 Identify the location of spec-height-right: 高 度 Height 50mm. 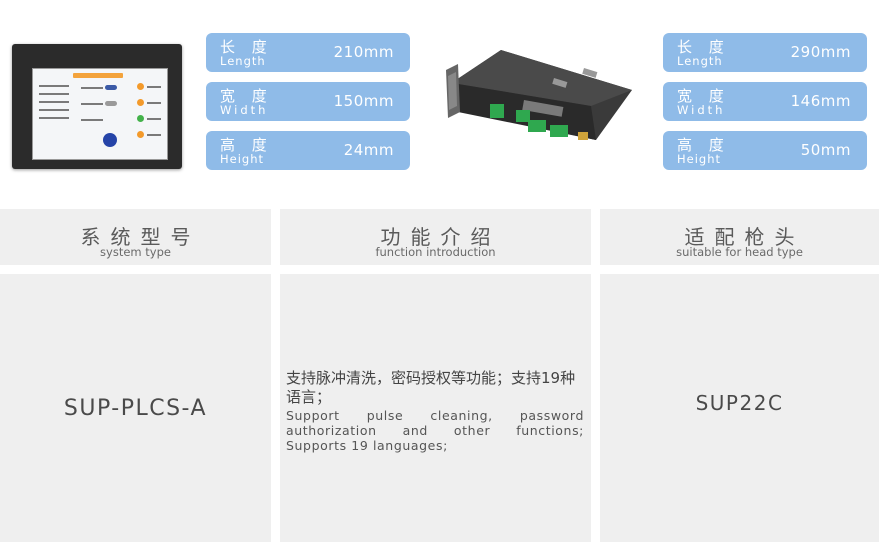
(765, 150).